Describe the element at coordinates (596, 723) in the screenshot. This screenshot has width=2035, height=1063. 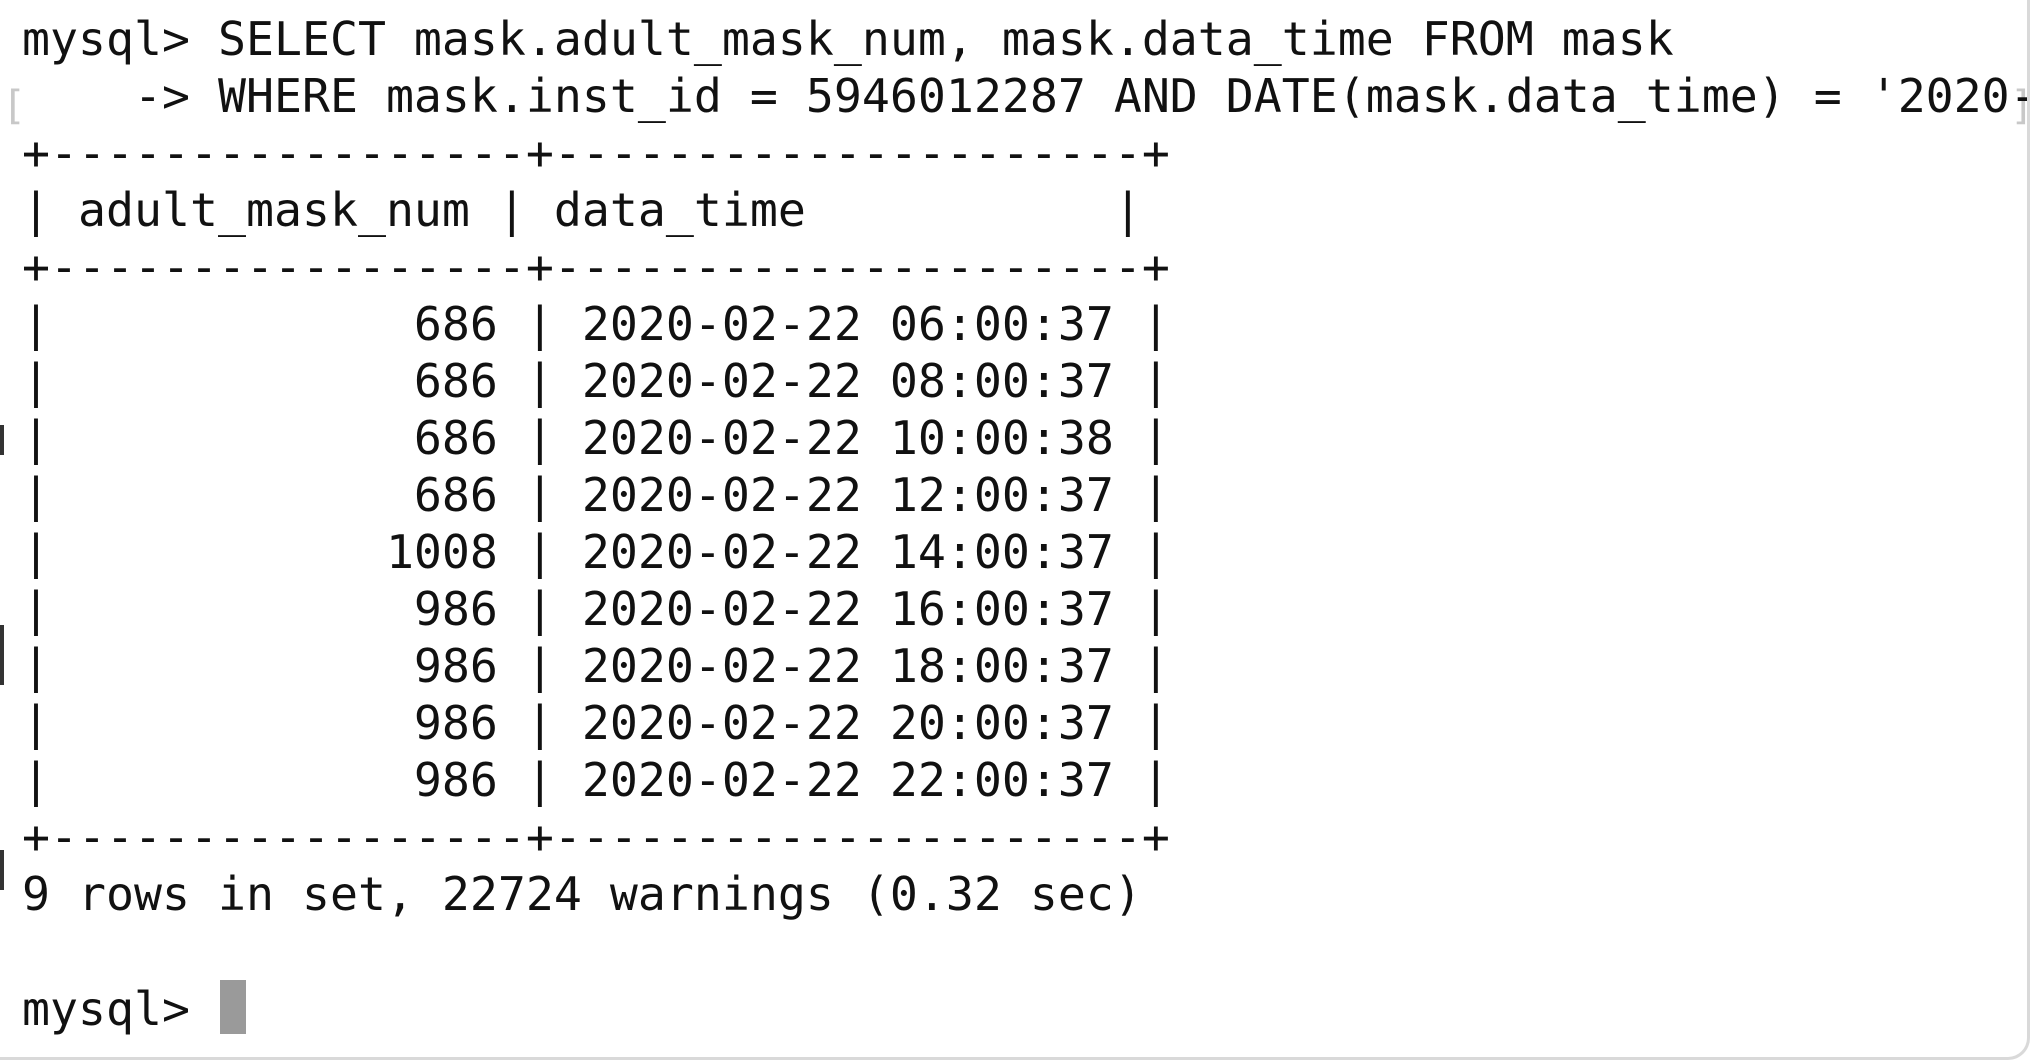
I see `table-row: | 986 | 2020-02-22 20:00:37 |` at that location.